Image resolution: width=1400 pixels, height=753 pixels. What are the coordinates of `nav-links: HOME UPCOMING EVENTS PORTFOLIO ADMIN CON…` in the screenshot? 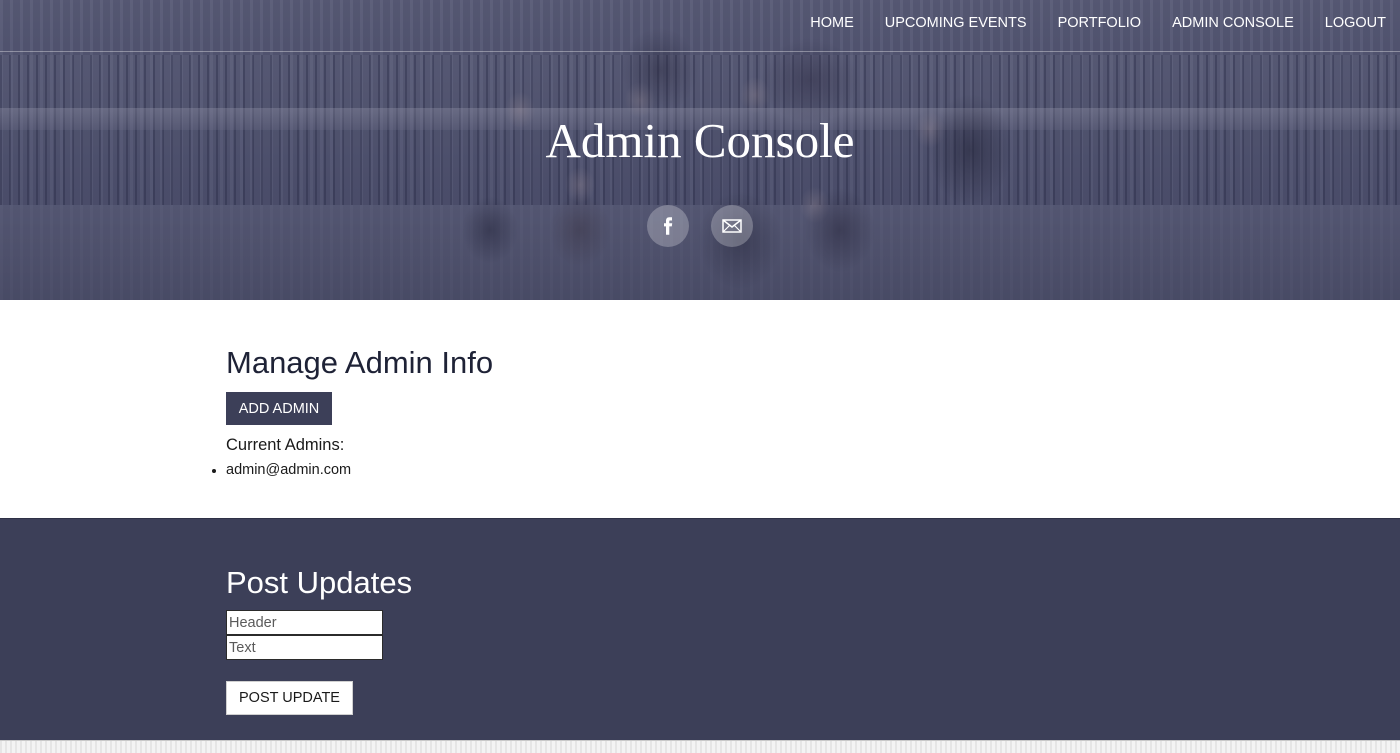 It's located at (1082, 23).